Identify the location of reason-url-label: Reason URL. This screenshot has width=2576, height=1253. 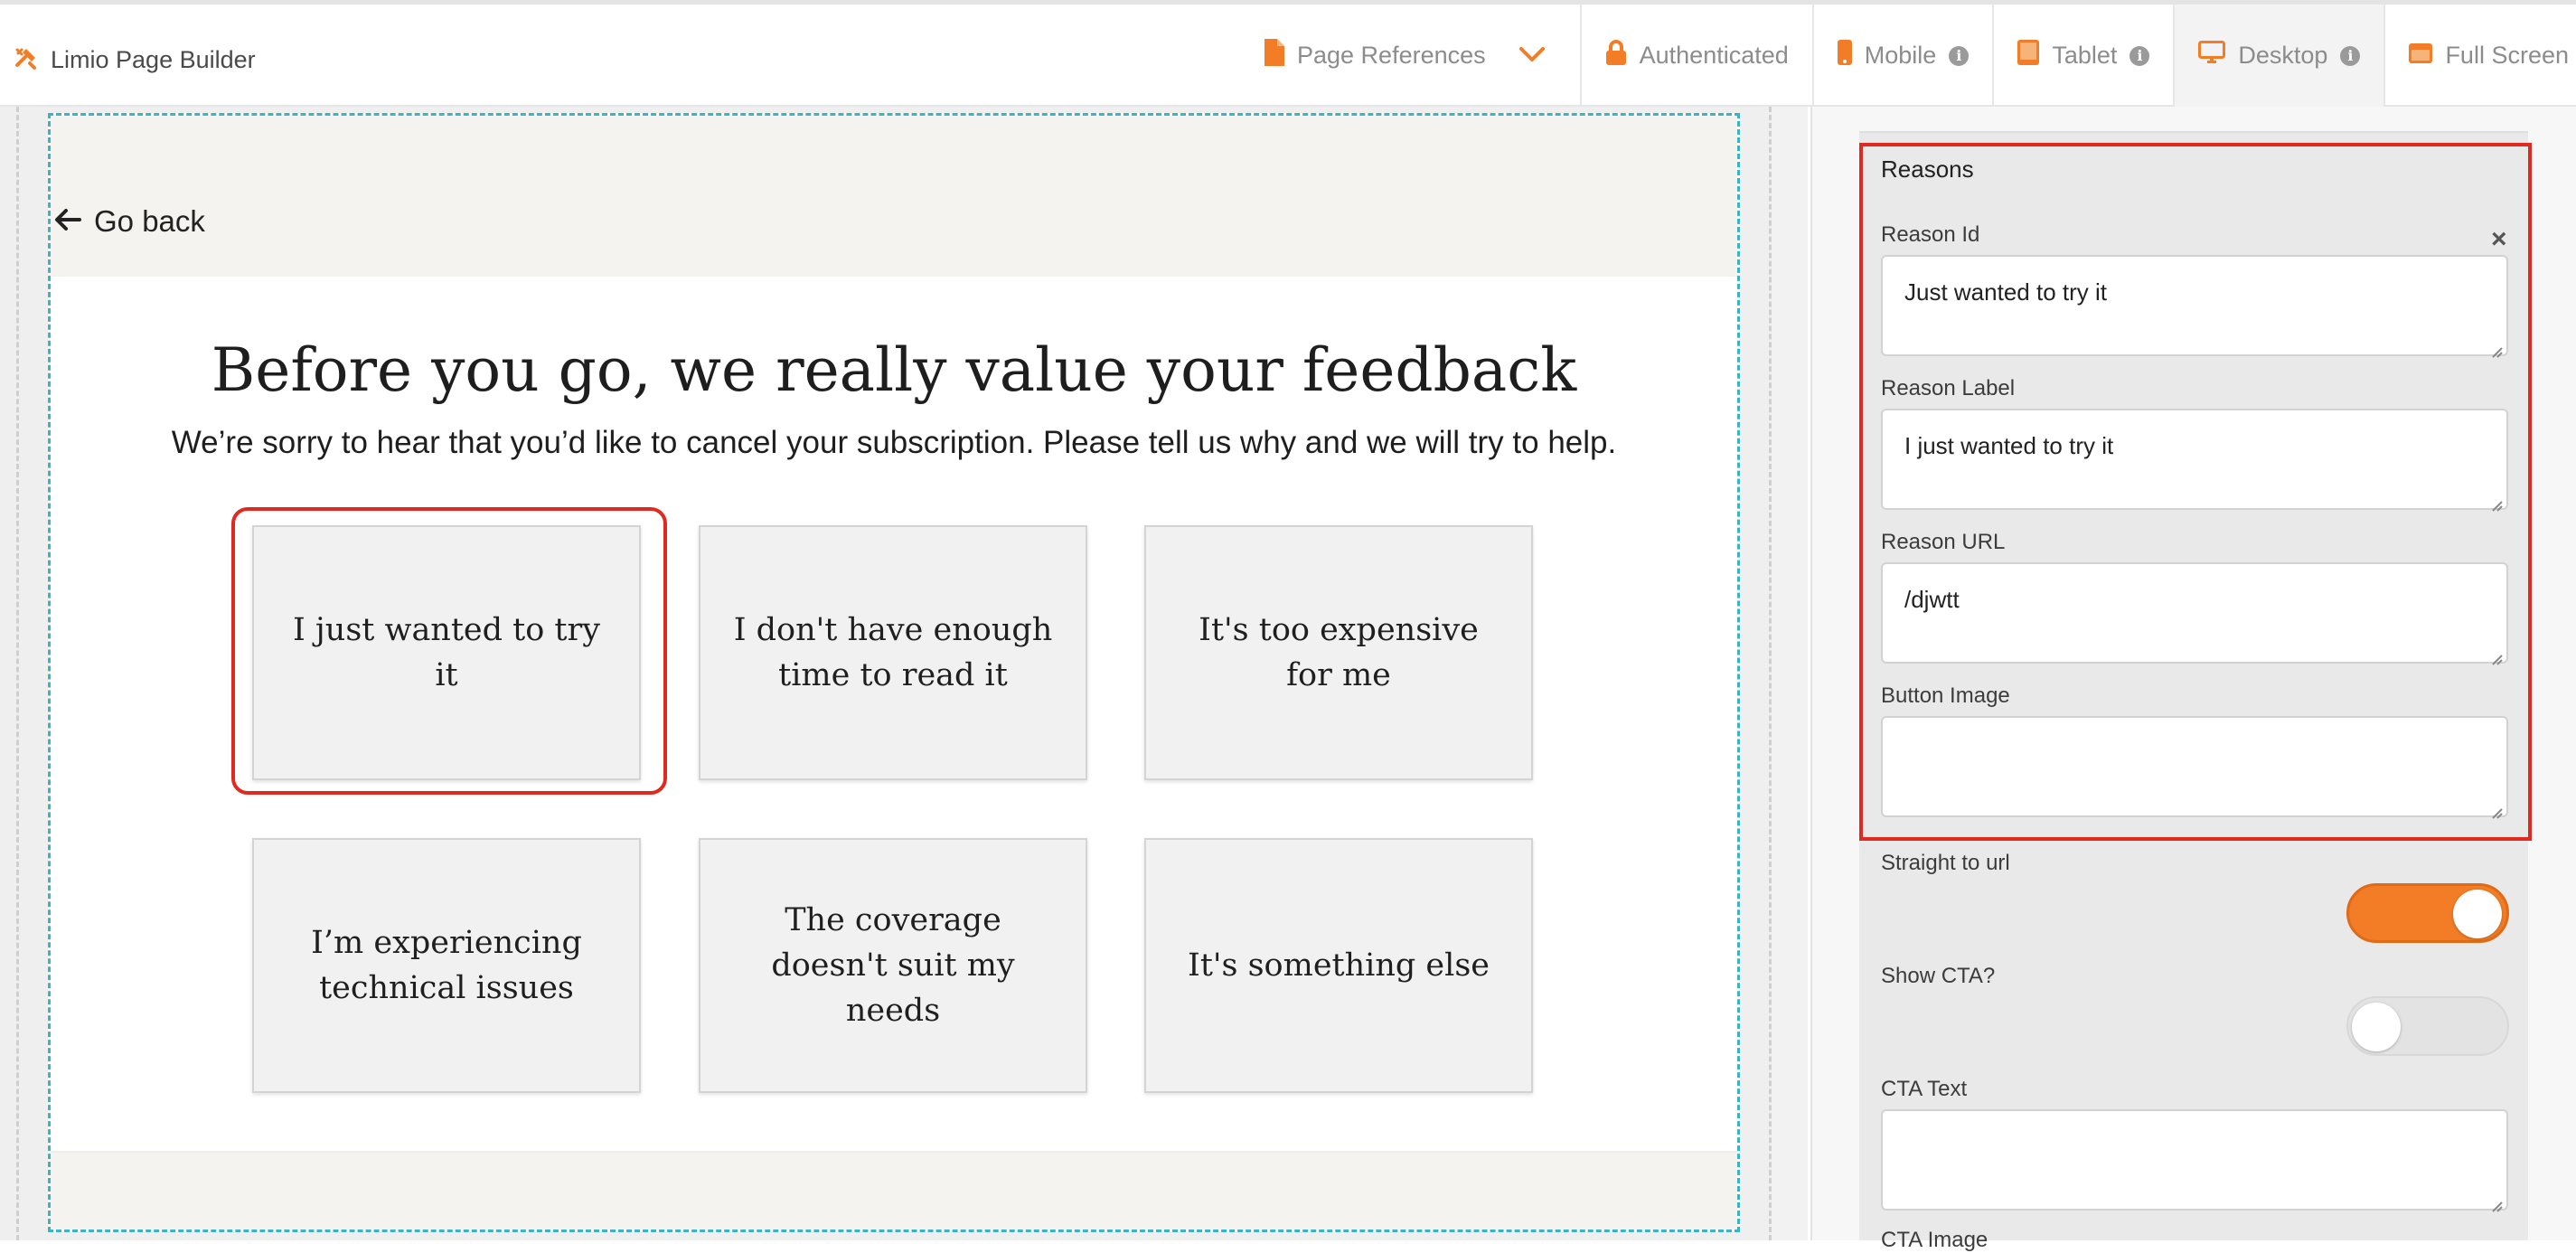
(1943, 542).